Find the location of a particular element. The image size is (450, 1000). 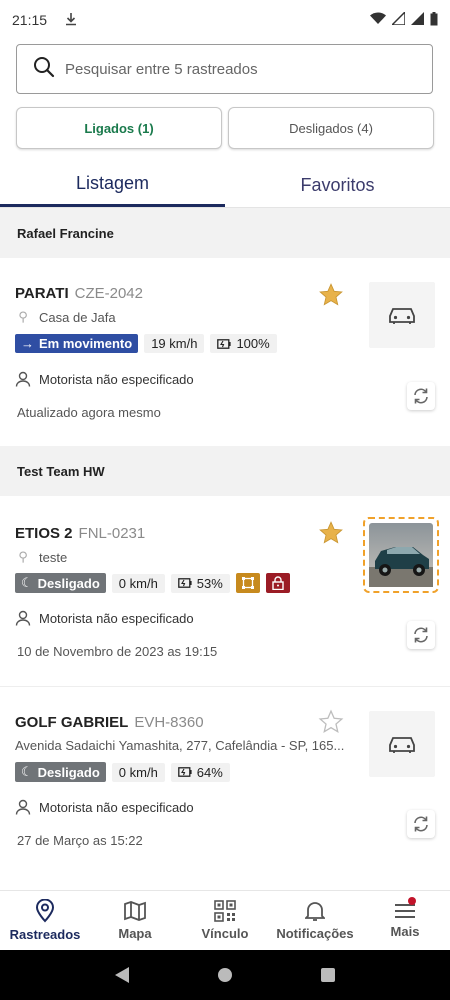

map-icon is located at coordinates (135, 911).